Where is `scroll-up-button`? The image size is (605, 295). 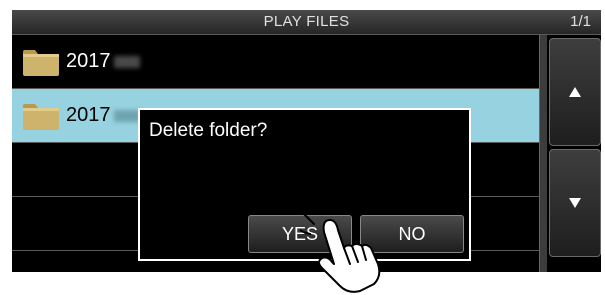
scroll-up-button is located at coordinates (575, 92).